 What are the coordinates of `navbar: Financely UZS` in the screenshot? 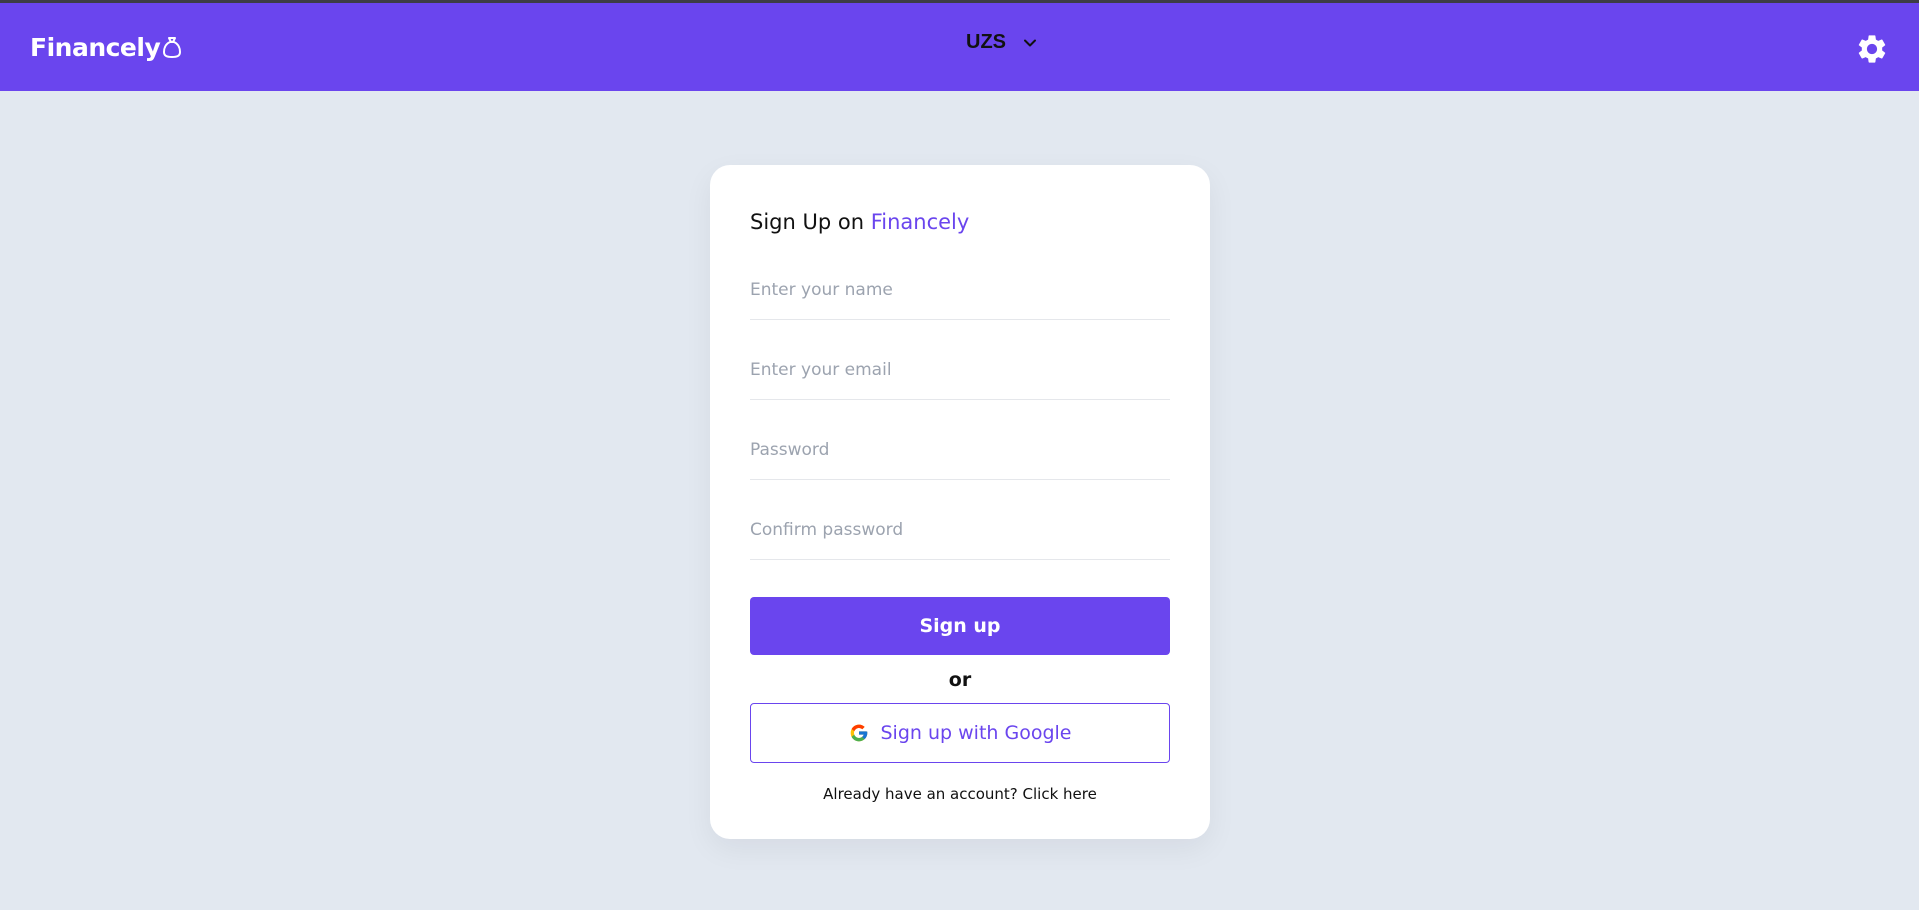 It's located at (959, 47).